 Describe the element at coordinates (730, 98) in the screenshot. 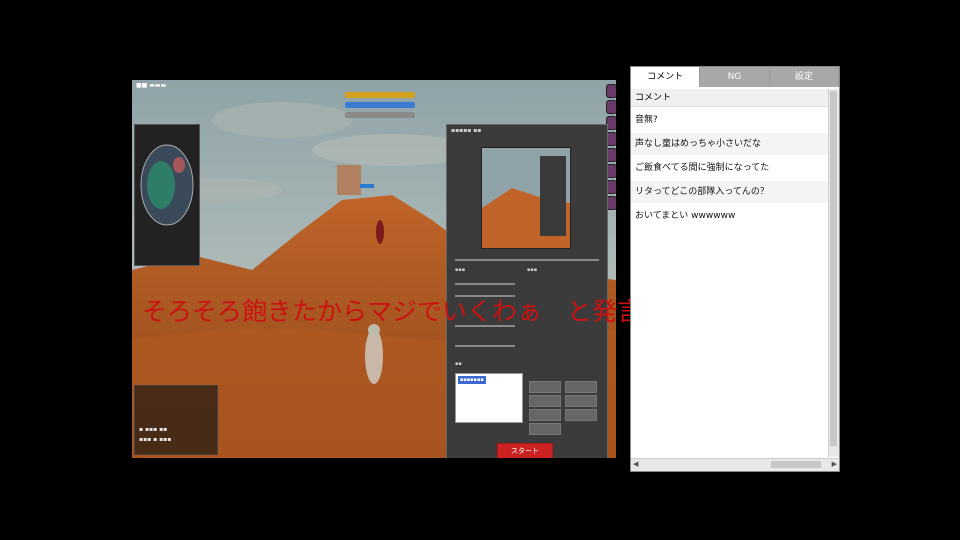

I see `comment-column-header: コメント` at that location.